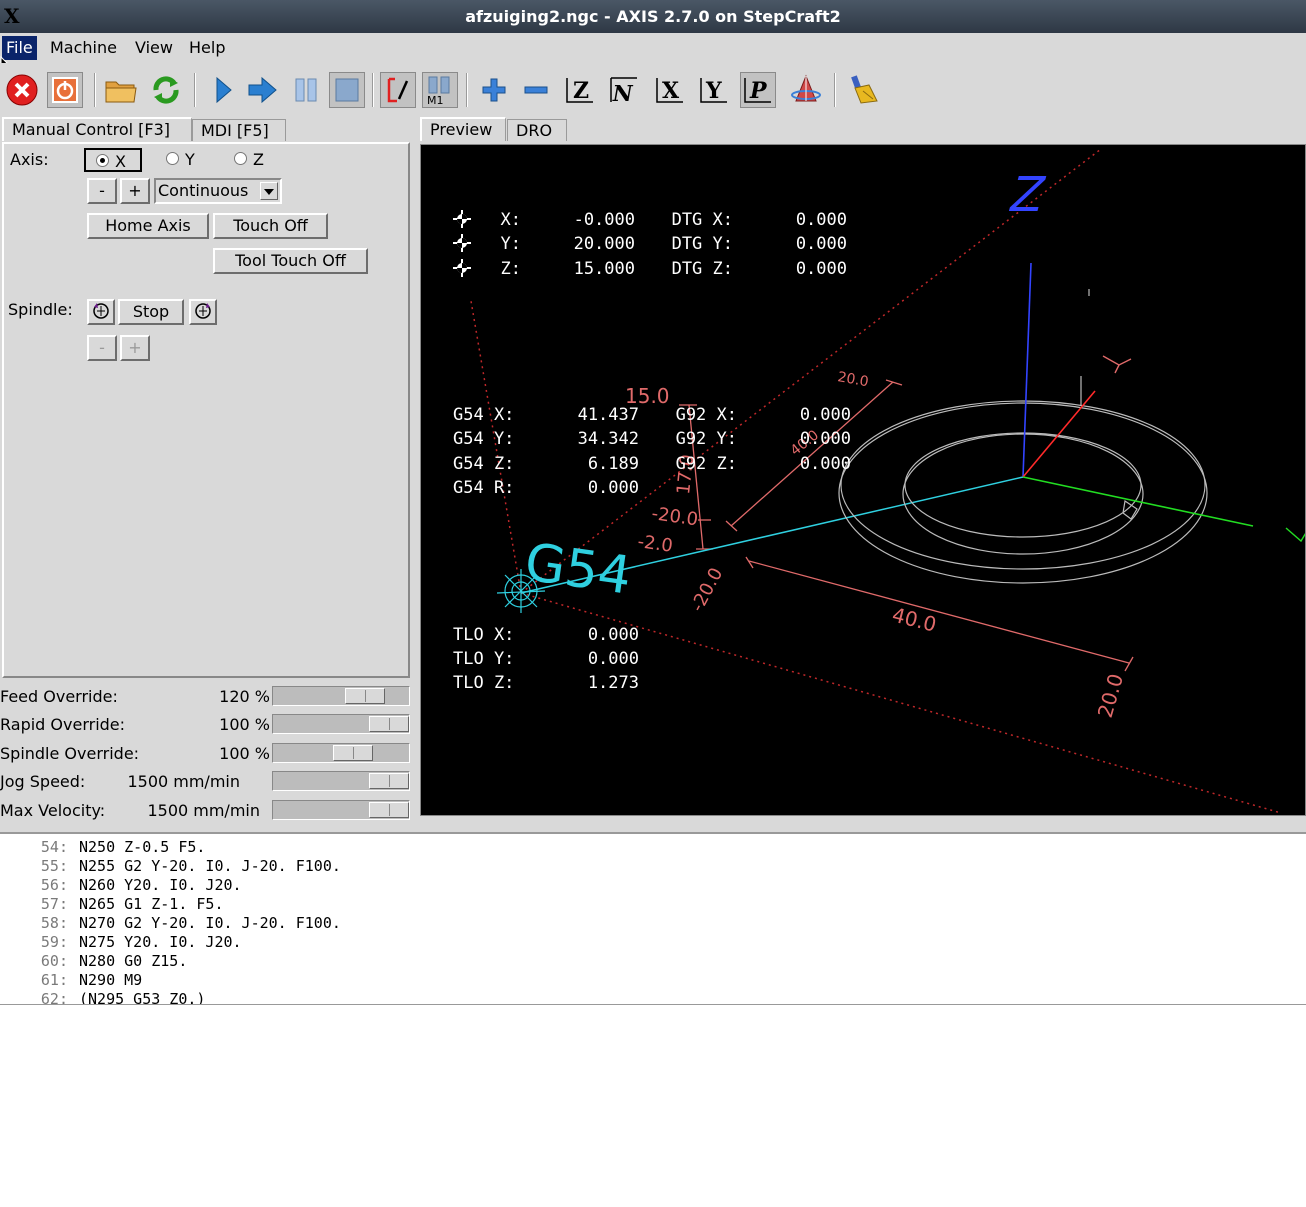 The width and height of the screenshot is (1306, 1207). What do you see at coordinates (613, 488) in the screenshot?
I see `dro-g54-value: 0.000` at bounding box center [613, 488].